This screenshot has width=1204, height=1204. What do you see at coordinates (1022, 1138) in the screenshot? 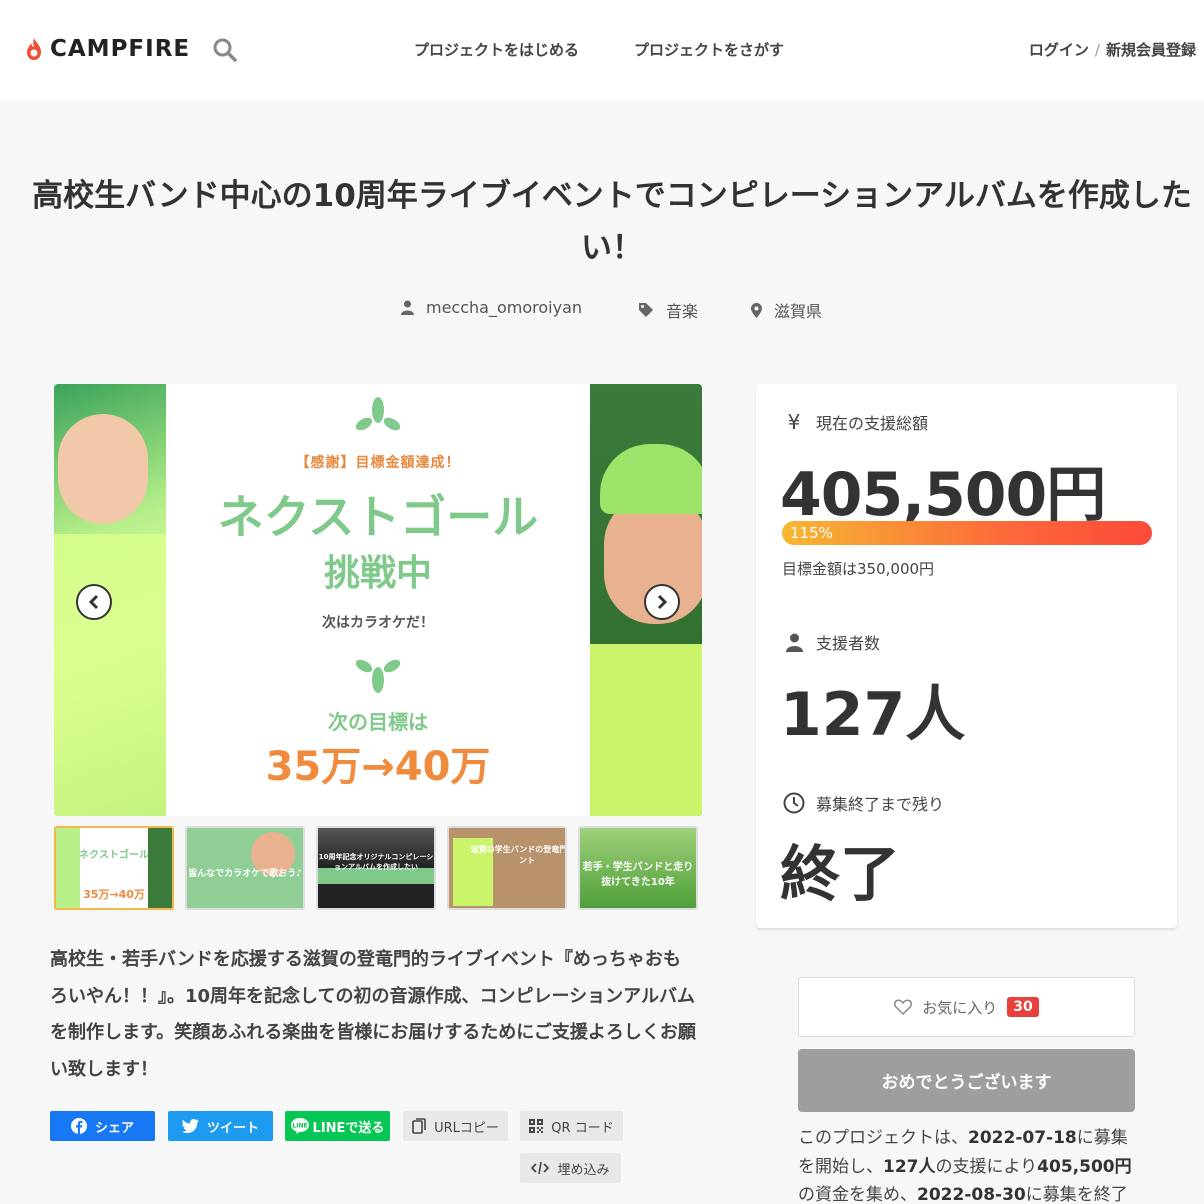
I see `summary-start-date: 2022-07-18` at bounding box center [1022, 1138].